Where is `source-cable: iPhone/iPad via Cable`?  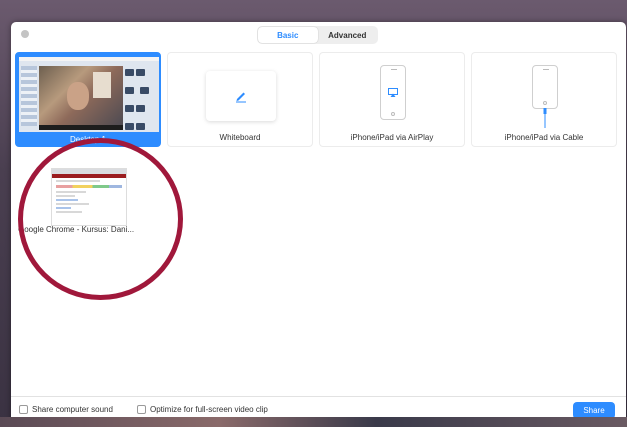 source-cable: iPhone/iPad via Cable is located at coordinates (544, 99).